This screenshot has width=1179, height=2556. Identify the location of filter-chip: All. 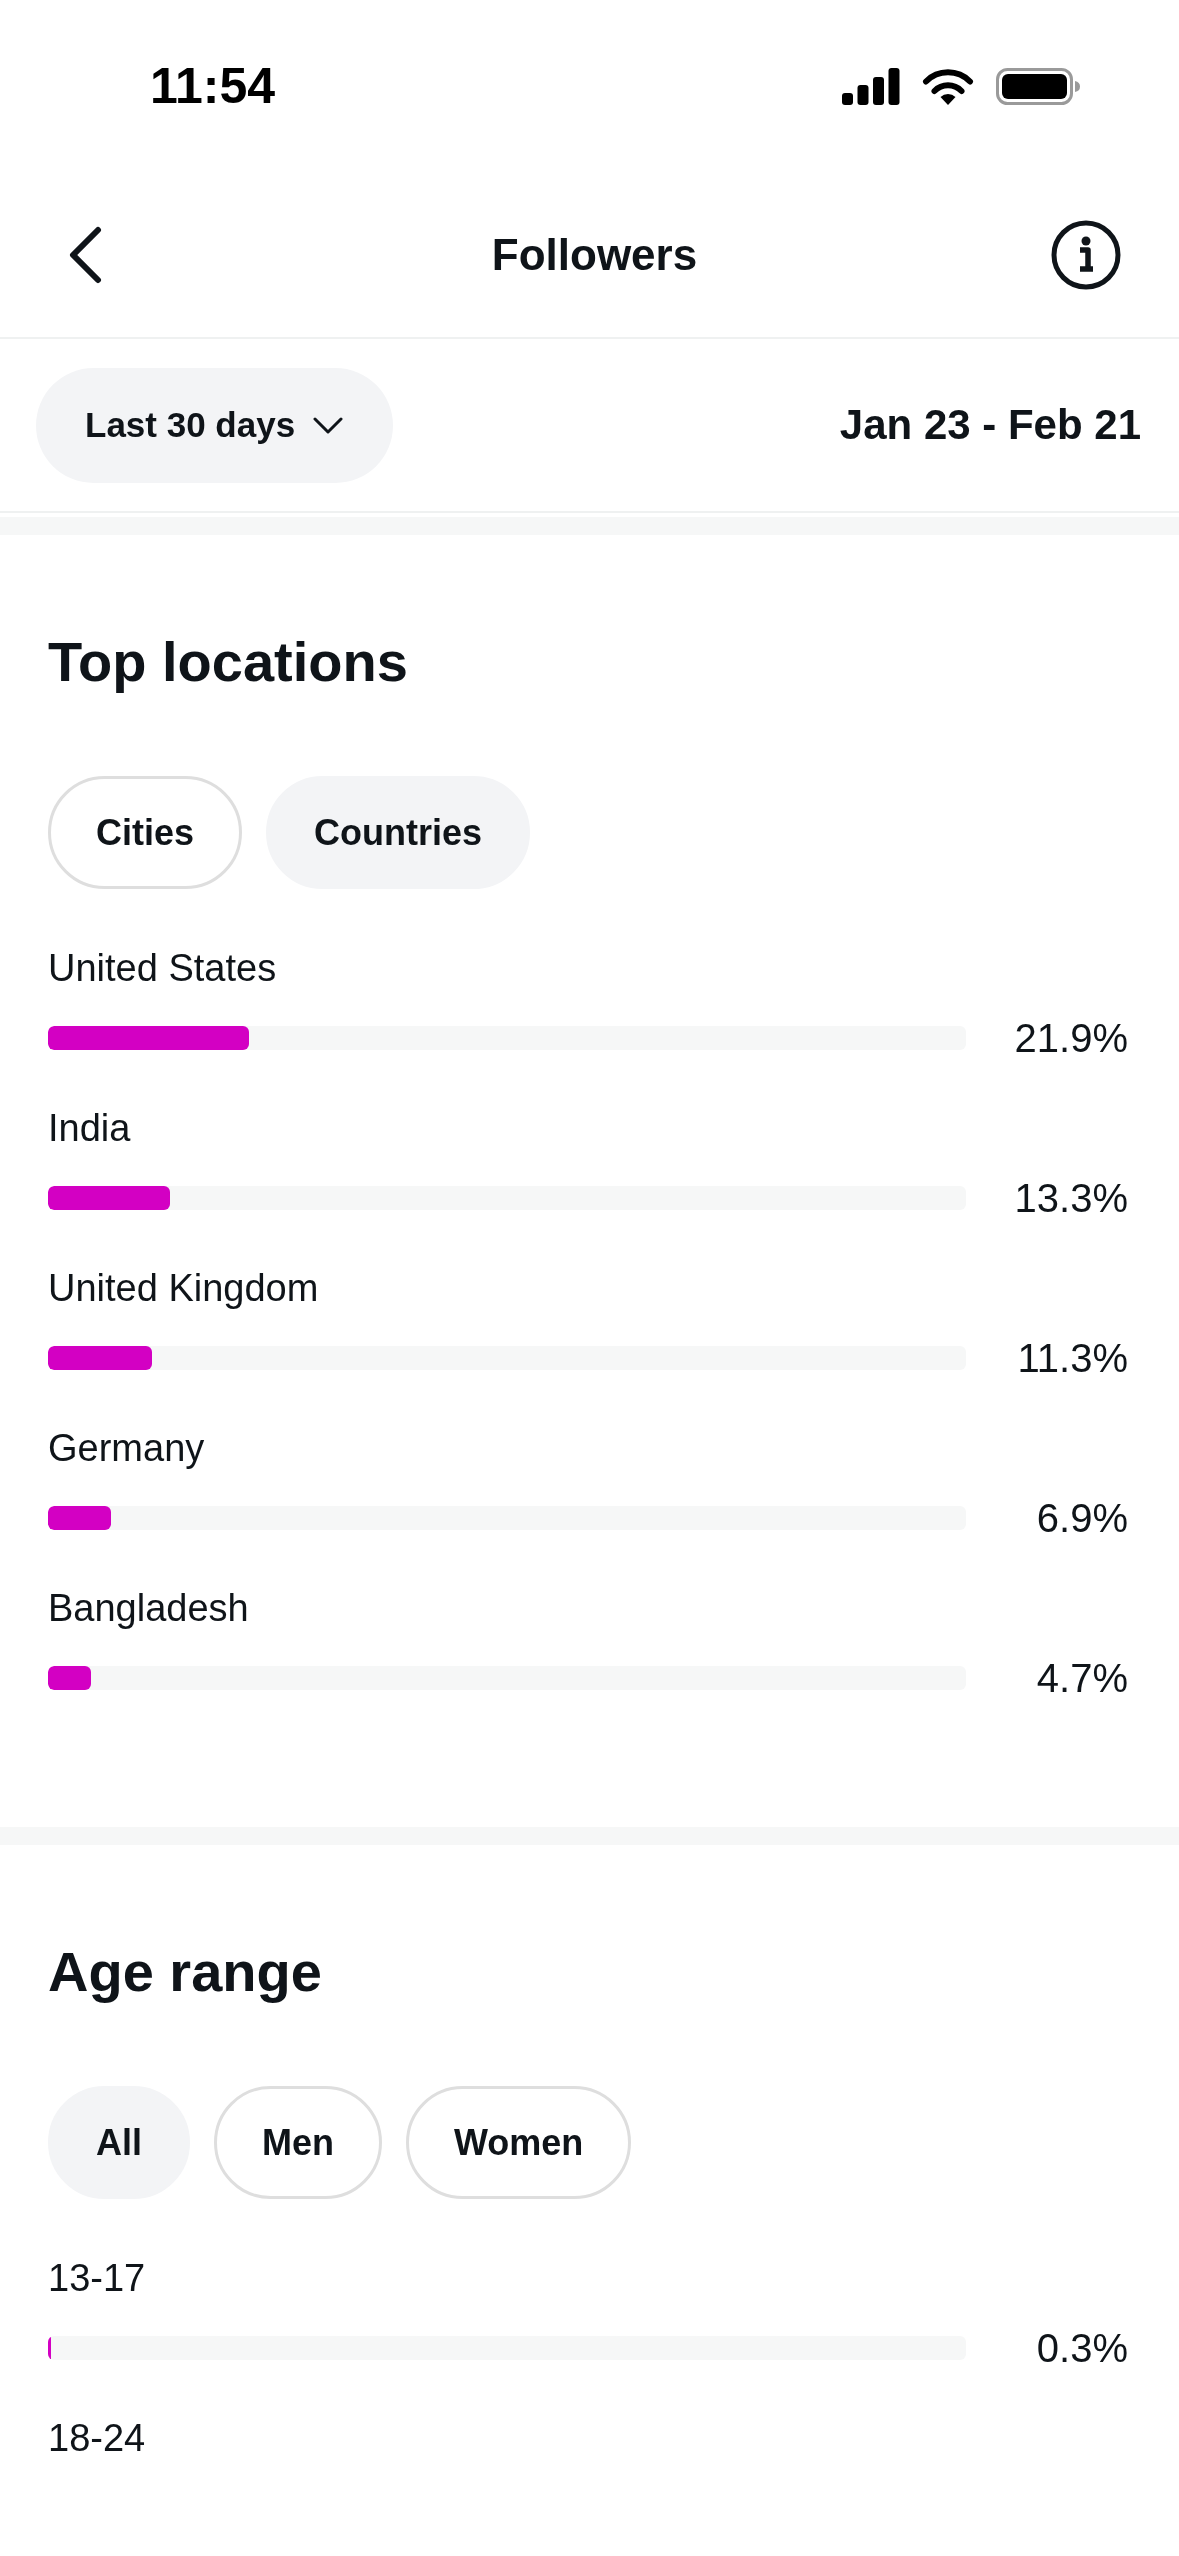
(119, 2142).